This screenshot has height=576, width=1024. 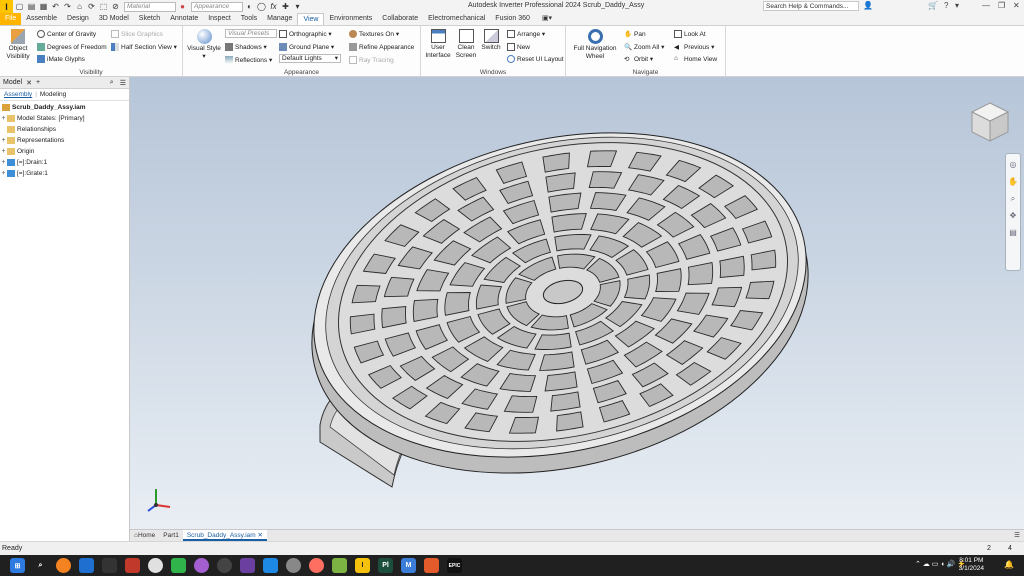 I want to click on imate-glyphs-button: iMate Glyphs, so click(x=61, y=59).